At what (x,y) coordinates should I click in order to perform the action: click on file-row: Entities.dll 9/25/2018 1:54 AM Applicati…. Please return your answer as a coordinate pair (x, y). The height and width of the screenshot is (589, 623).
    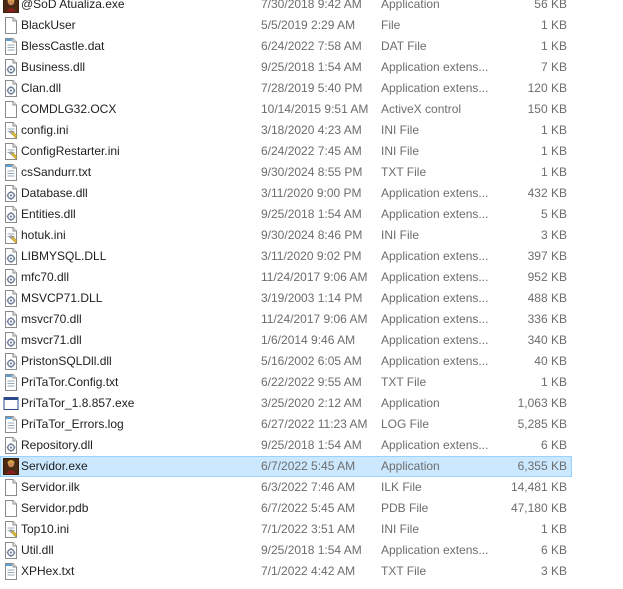
    Looking at the image, I should click on (286, 214).